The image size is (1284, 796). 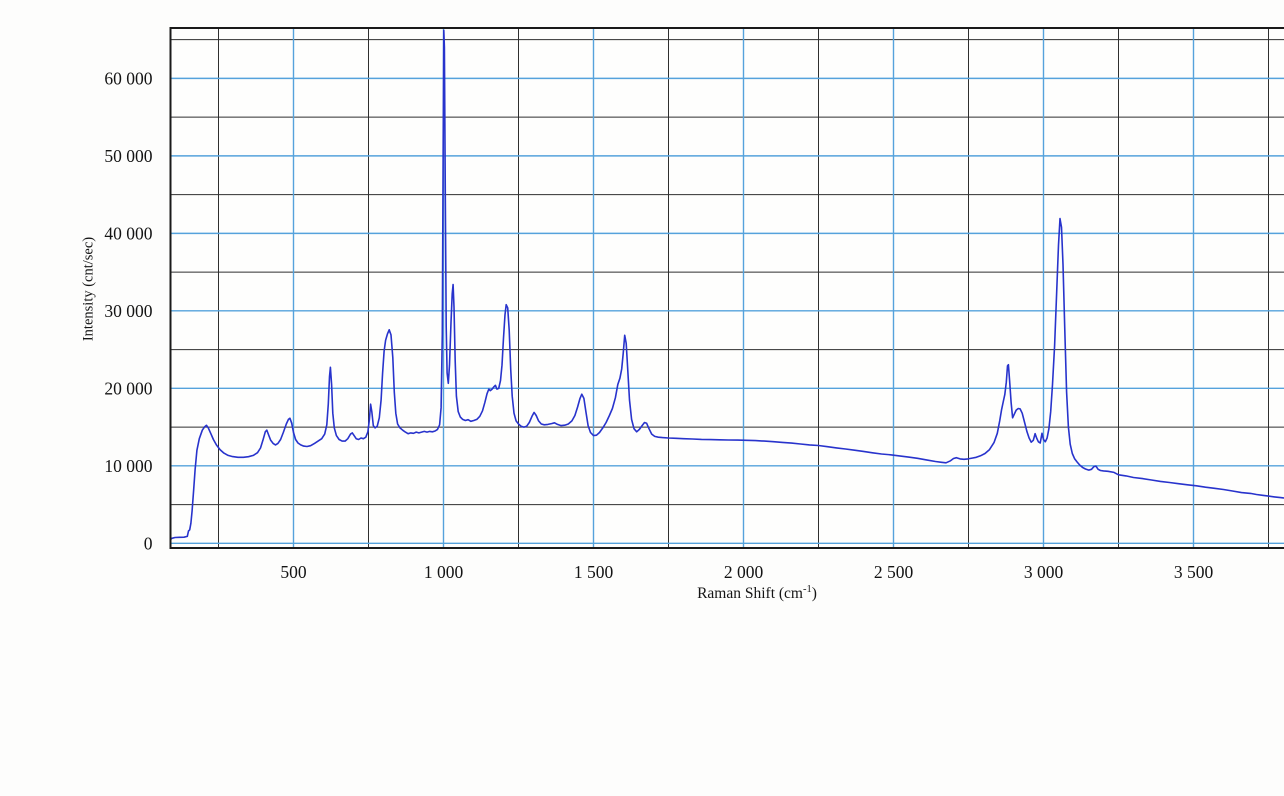 I want to click on x-axis-title: Raman Shift (cm-1), so click(x=757, y=593).